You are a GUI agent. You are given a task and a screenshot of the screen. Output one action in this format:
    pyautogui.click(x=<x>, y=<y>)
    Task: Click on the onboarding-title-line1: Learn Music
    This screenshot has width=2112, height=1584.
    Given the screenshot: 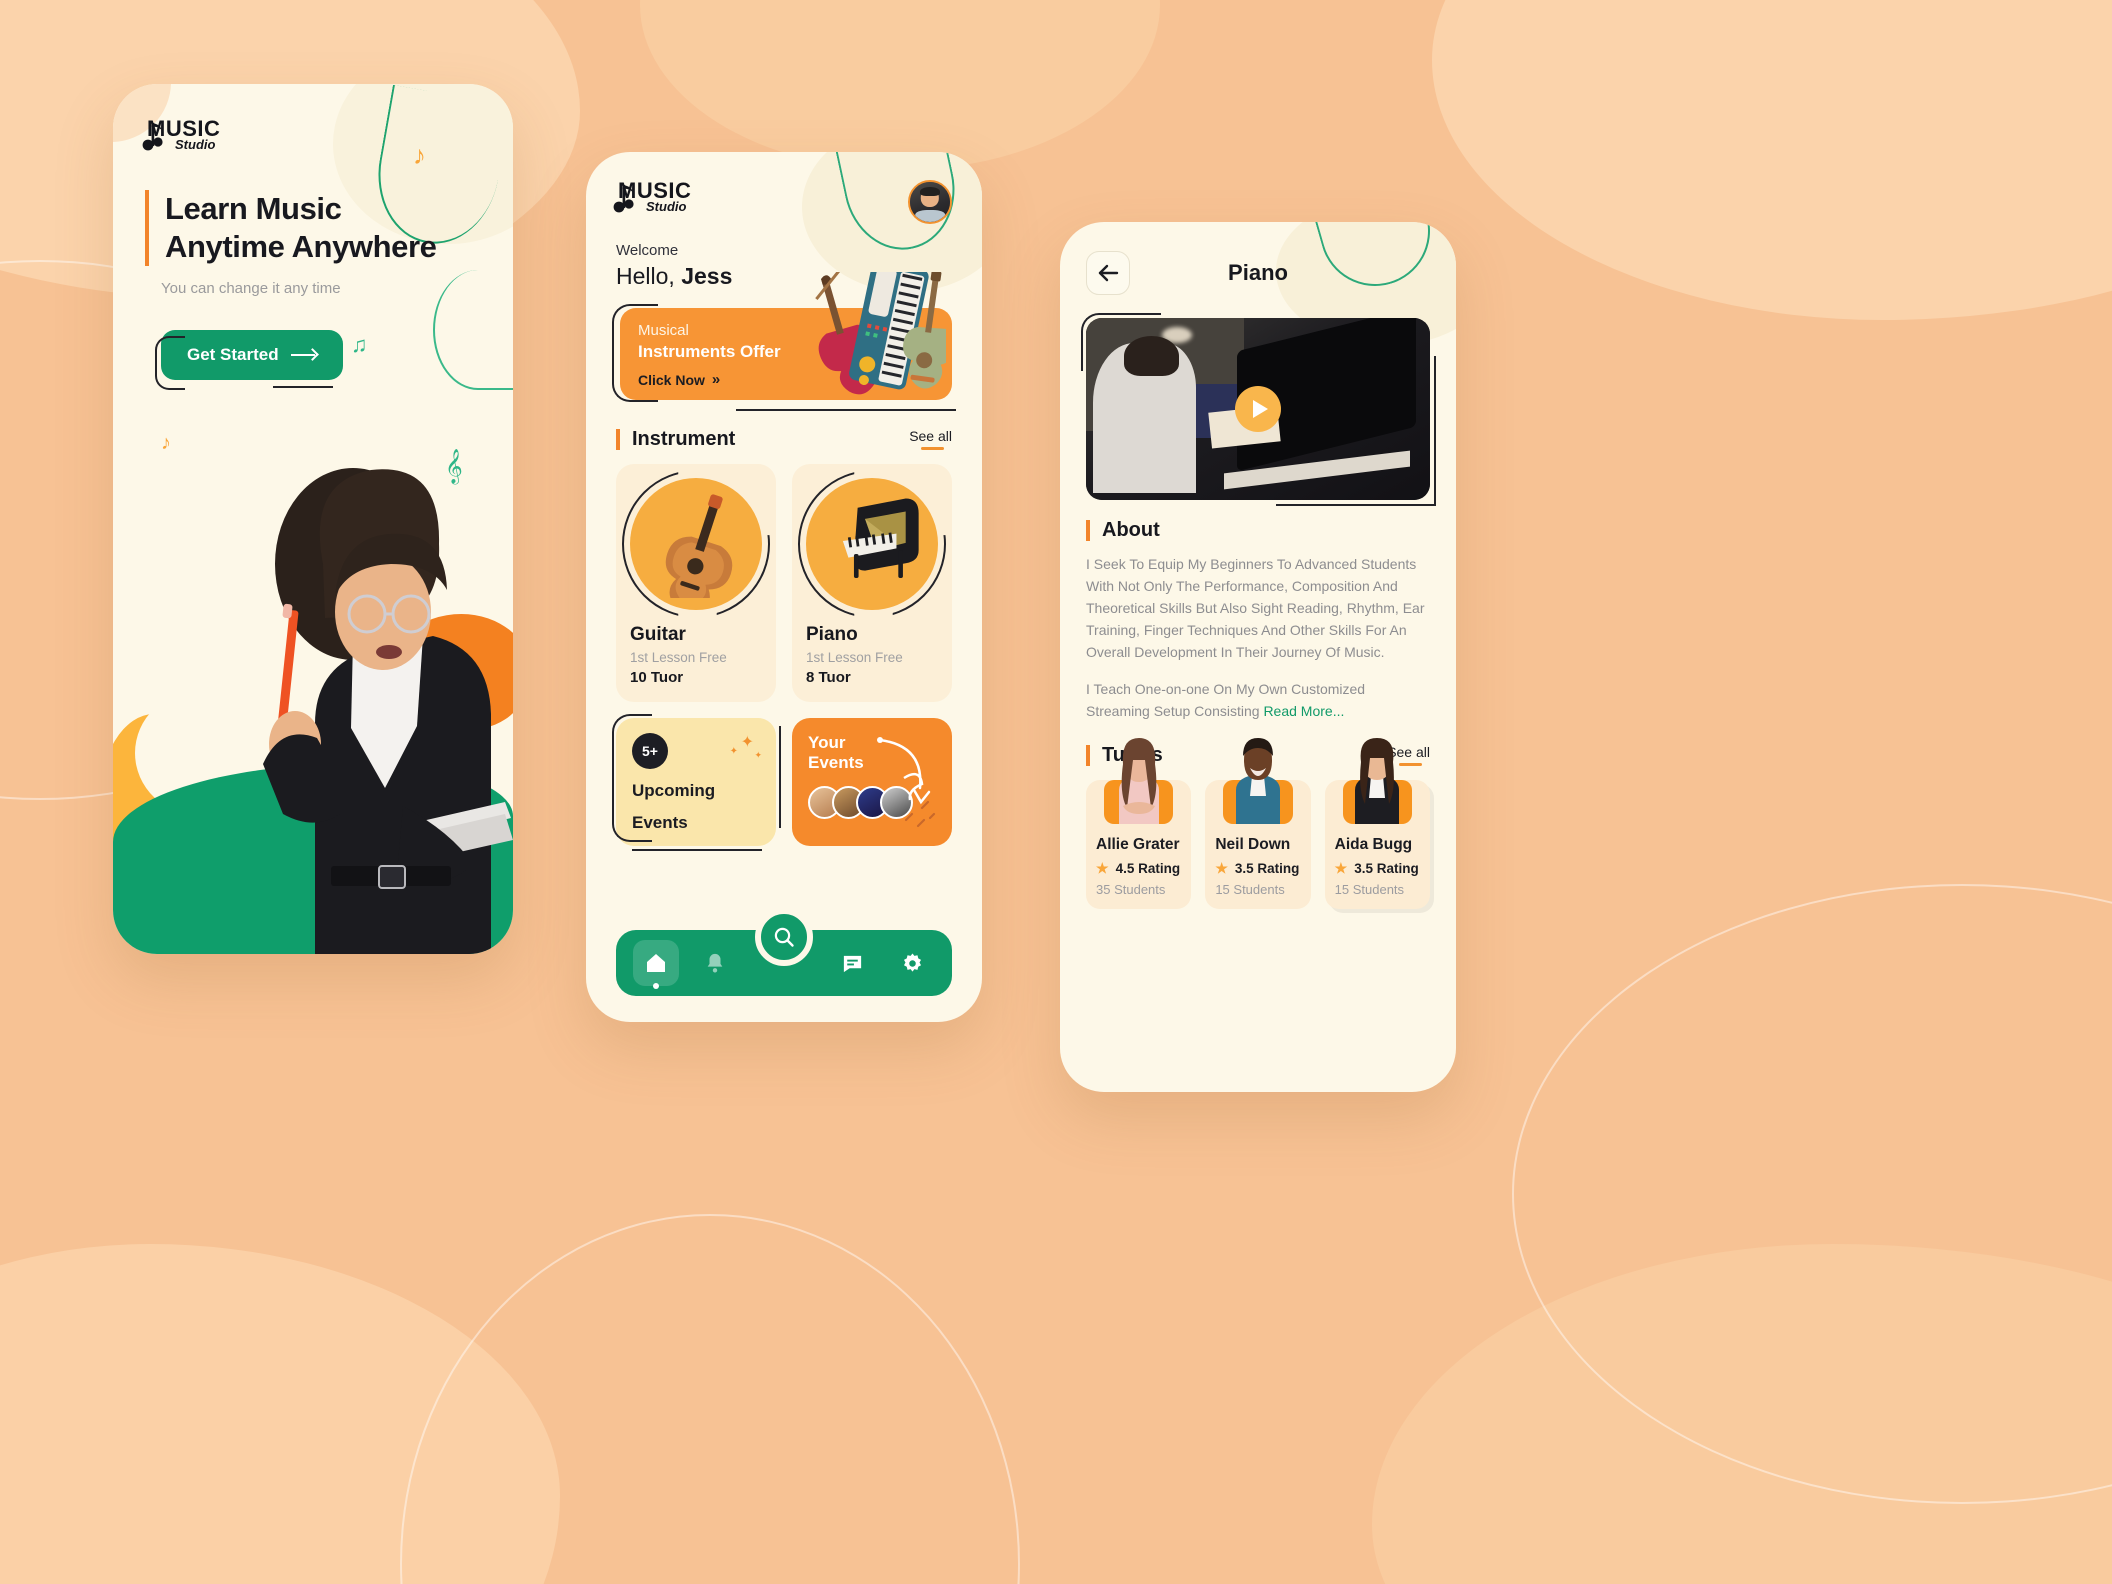 What is the action you would take?
    pyautogui.click(x=253, y=208)
    